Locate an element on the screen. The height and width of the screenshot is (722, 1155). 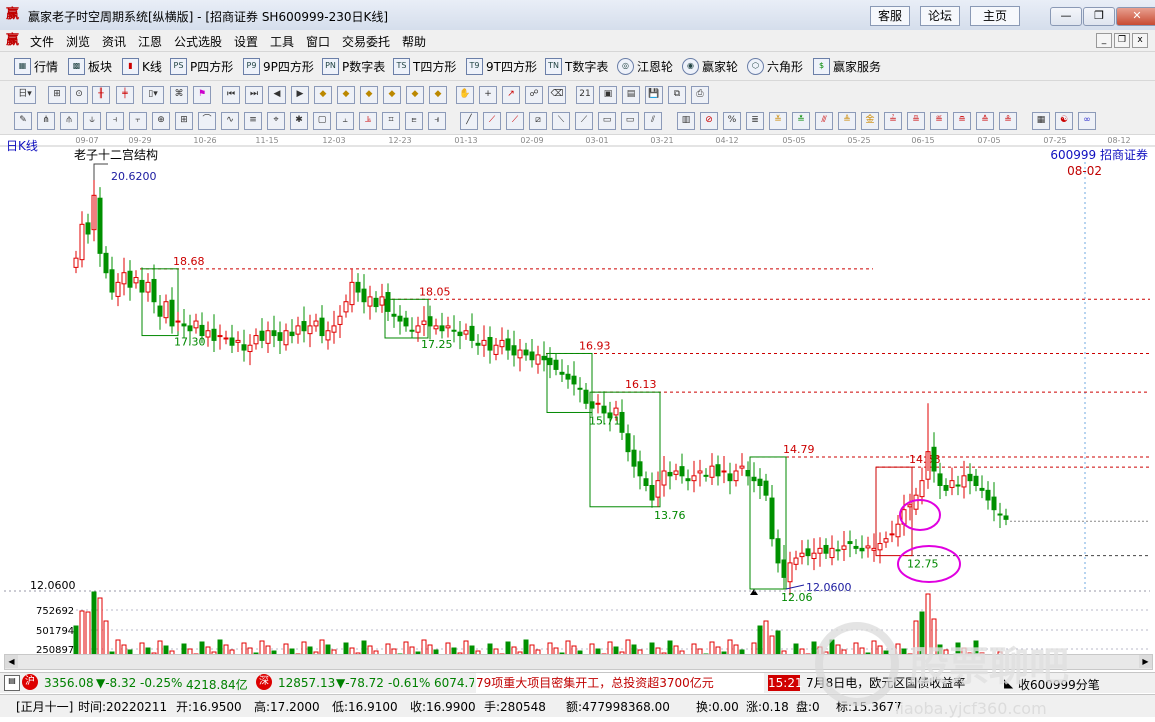
flag-icon: ⚑ is located at coordinates (202, 95).